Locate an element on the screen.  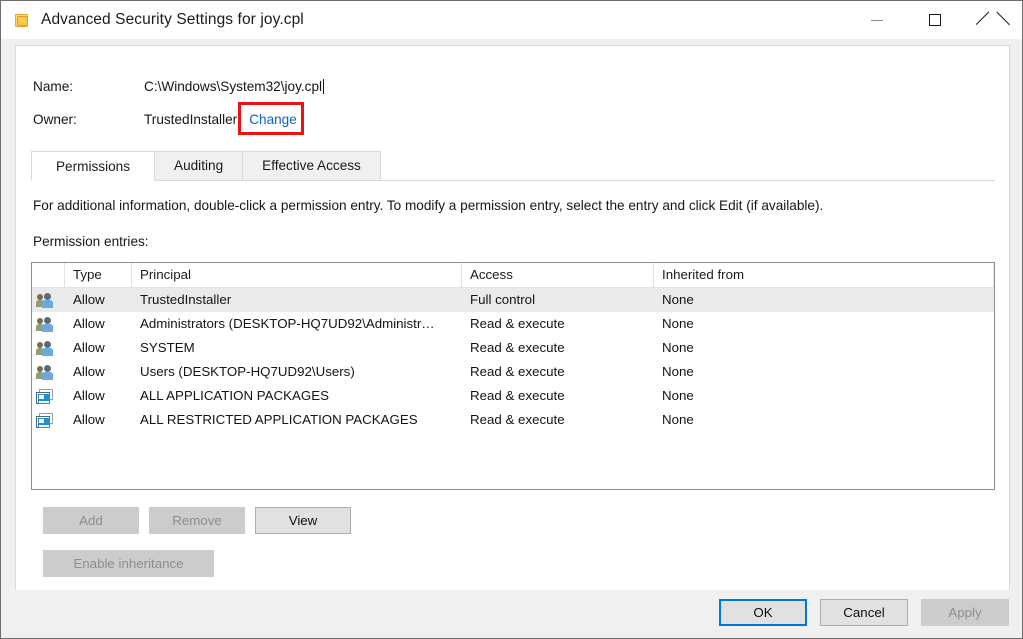
name-field: C:\Windows\System32\joy.cpl is located at coordinates (234, 86).